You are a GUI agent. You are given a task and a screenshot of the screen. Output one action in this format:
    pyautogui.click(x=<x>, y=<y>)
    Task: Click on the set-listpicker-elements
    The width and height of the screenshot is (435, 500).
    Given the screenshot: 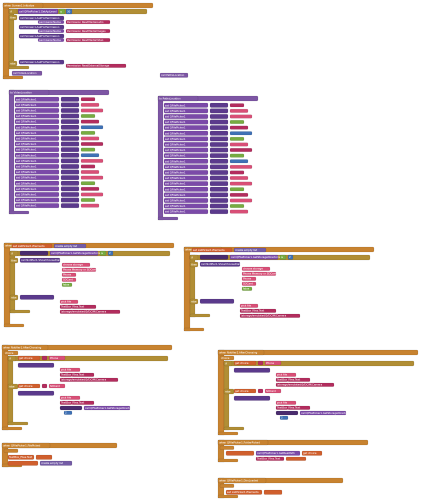 What is the action you would take?
    pyautogui.click(x=23, y=463)
    